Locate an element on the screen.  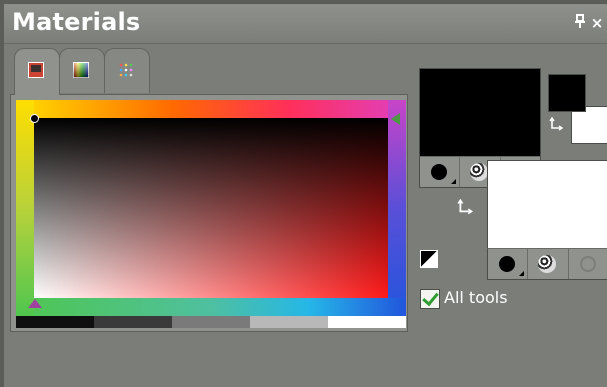
foreground-color-small is located at coordinates (567, 93).